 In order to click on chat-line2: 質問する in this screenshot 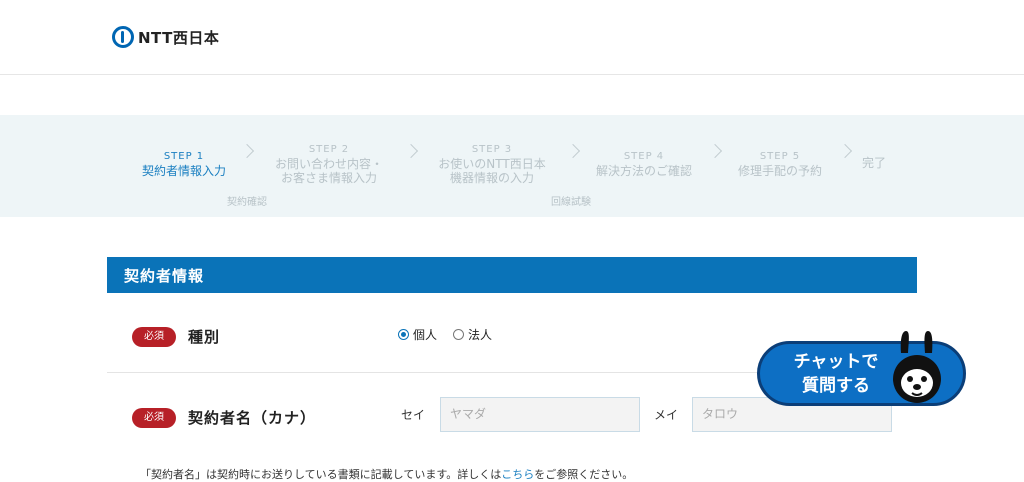, I will do `click(836, 386)`.